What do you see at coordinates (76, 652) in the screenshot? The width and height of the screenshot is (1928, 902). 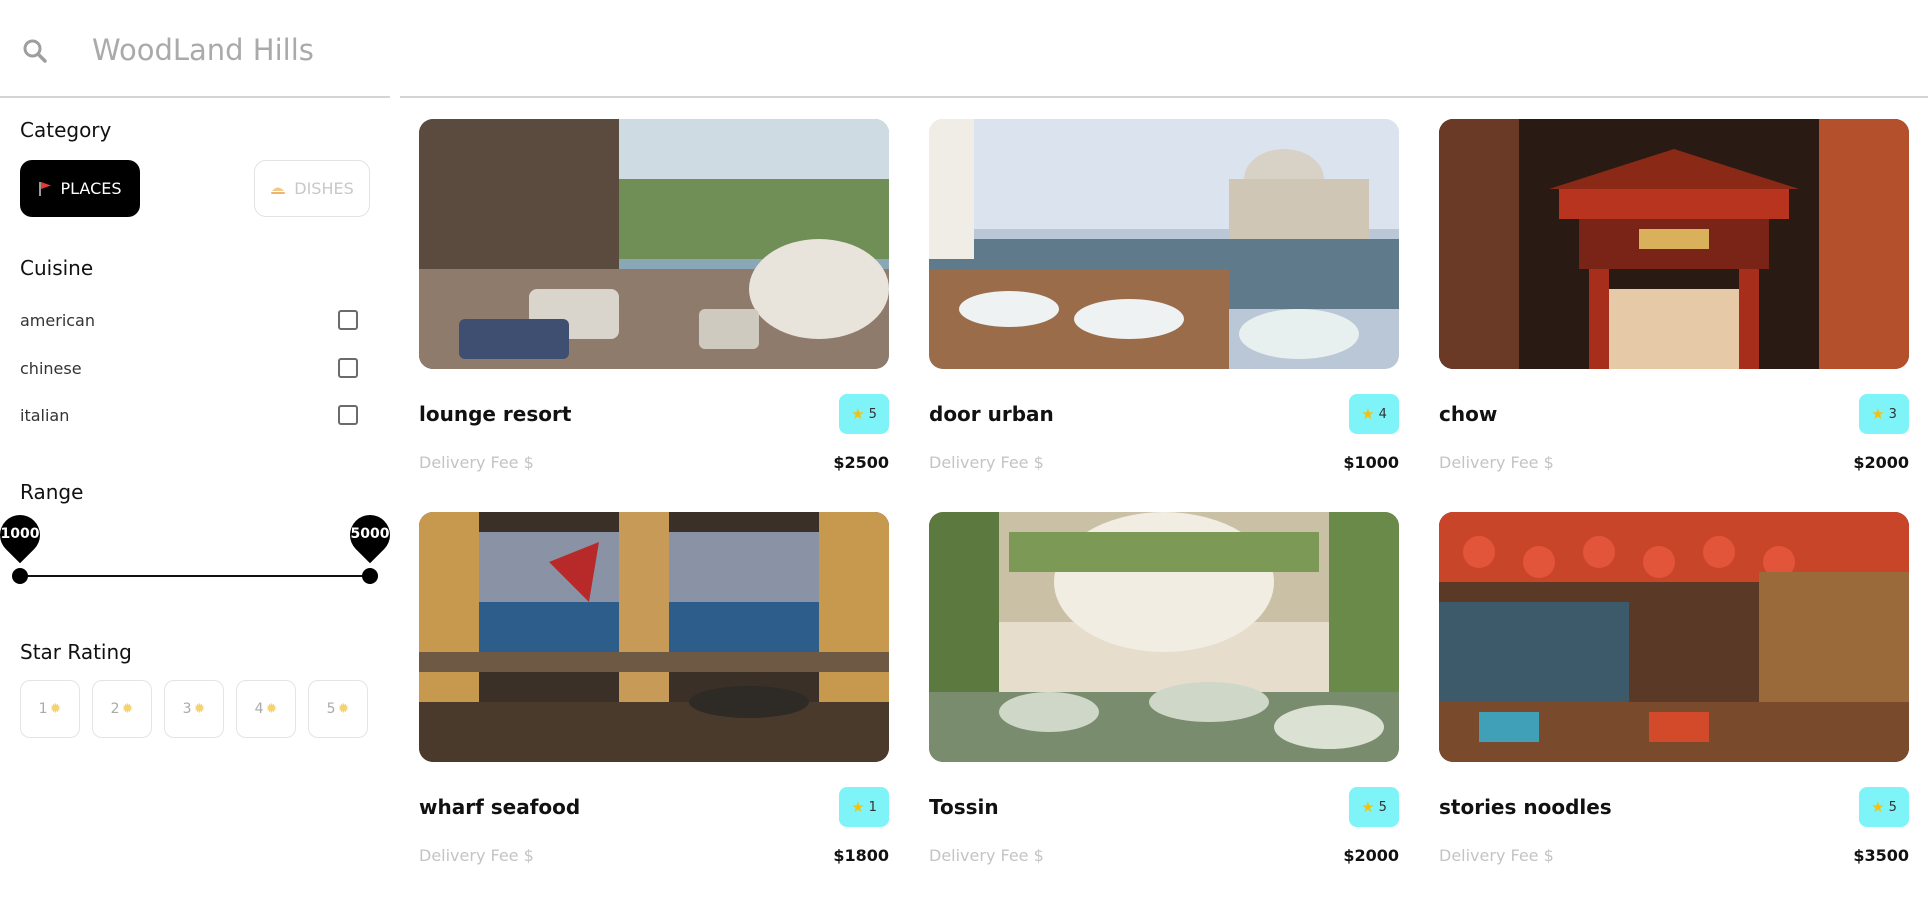 I see `star-rating-title: Star Rating` at bounding box center [76, 652].